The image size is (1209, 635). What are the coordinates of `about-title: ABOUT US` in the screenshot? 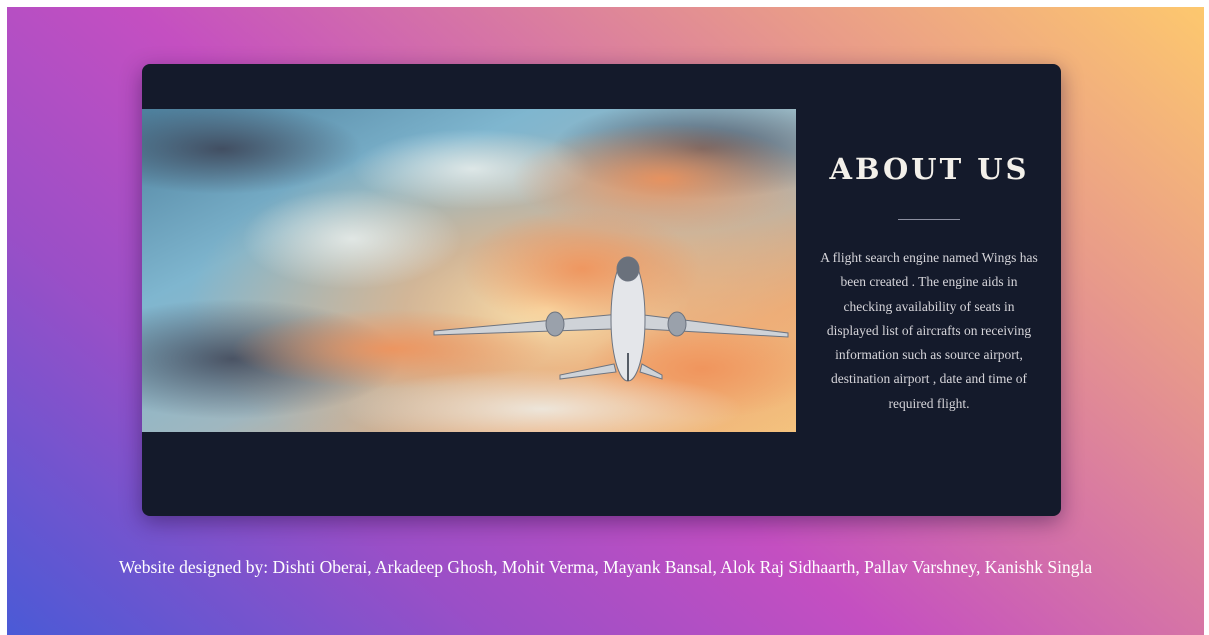 It's located at (929, 169).